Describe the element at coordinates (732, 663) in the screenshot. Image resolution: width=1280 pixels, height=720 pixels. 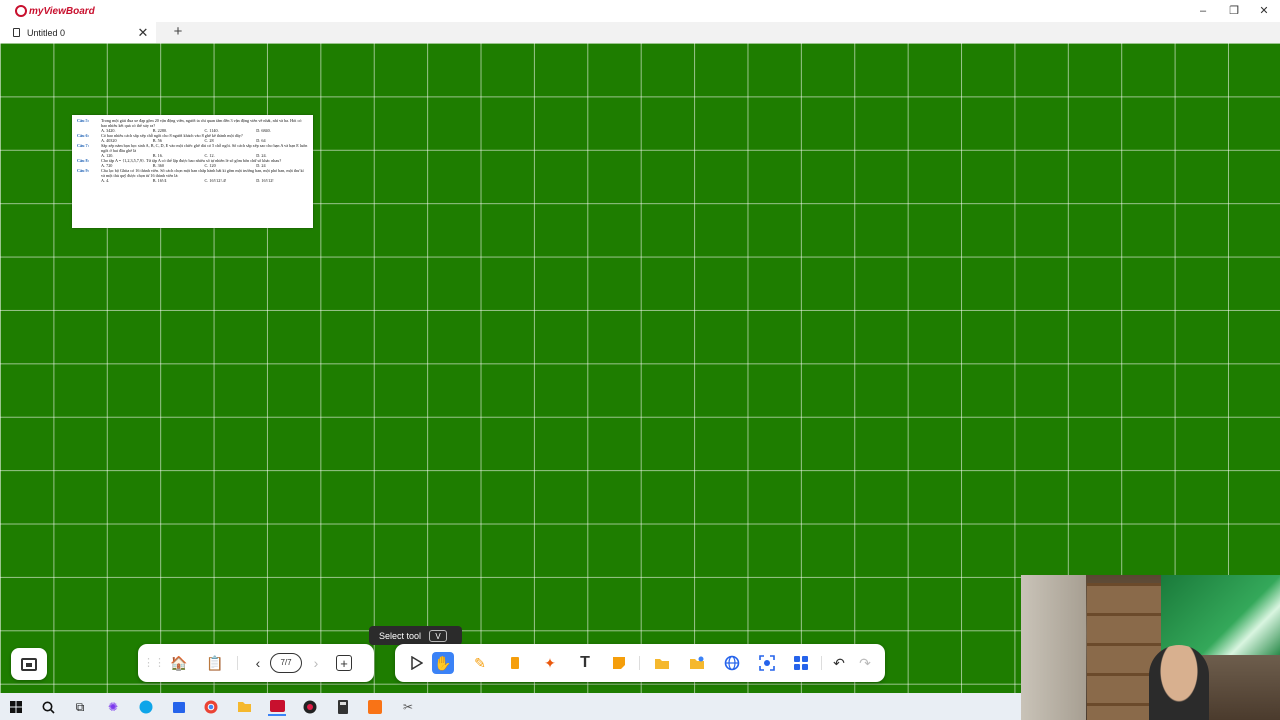
I see `web-browser-icon` at that location.